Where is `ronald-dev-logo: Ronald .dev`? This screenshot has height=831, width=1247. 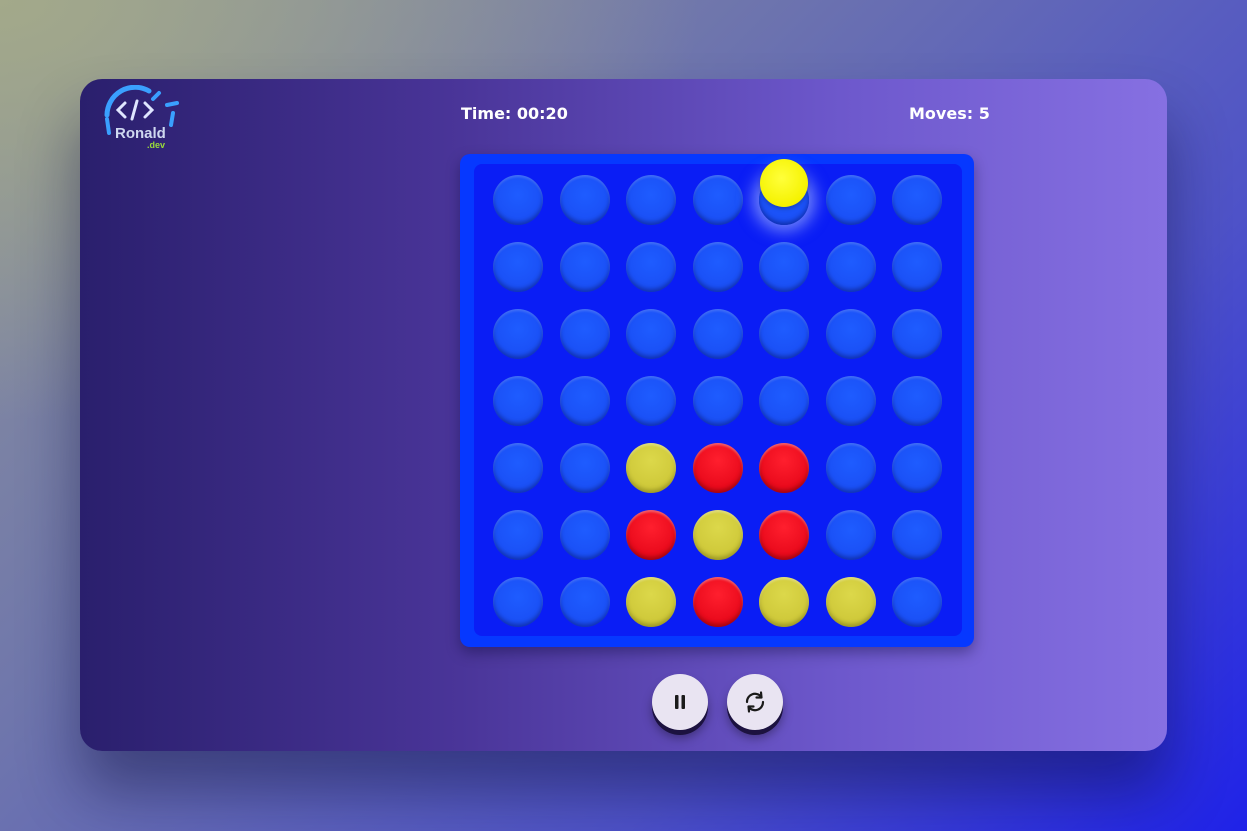
ronald-dev-logo: Ronald .dev is located at coordinates (142, 117).